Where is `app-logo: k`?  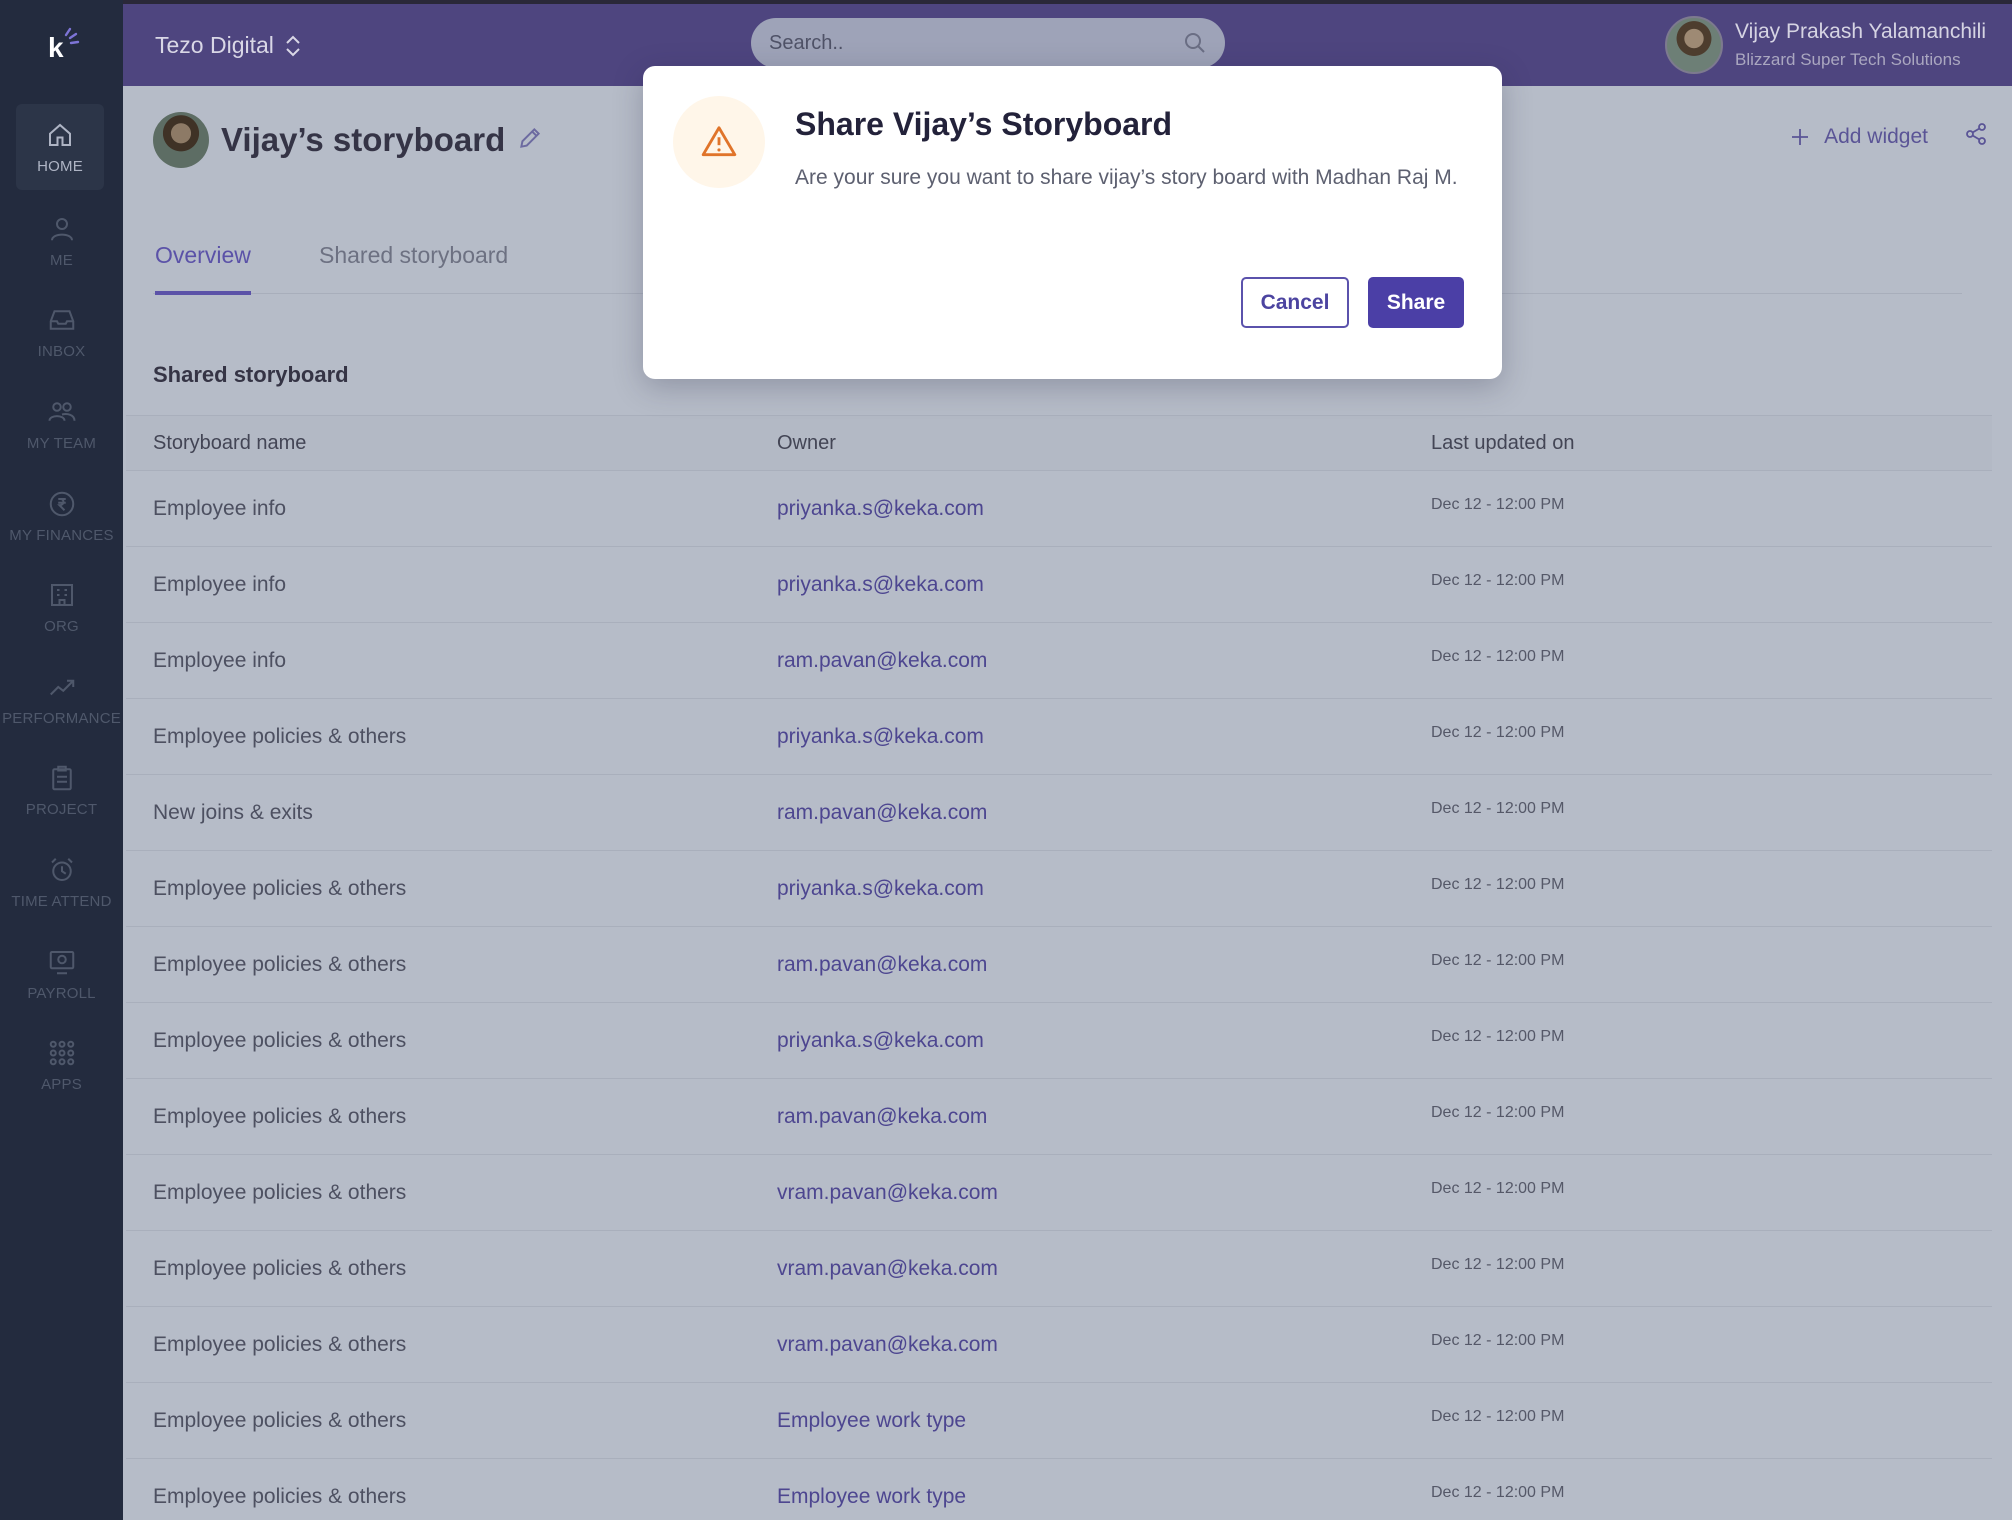
app-logo: k is located at coordinates (61, 45).